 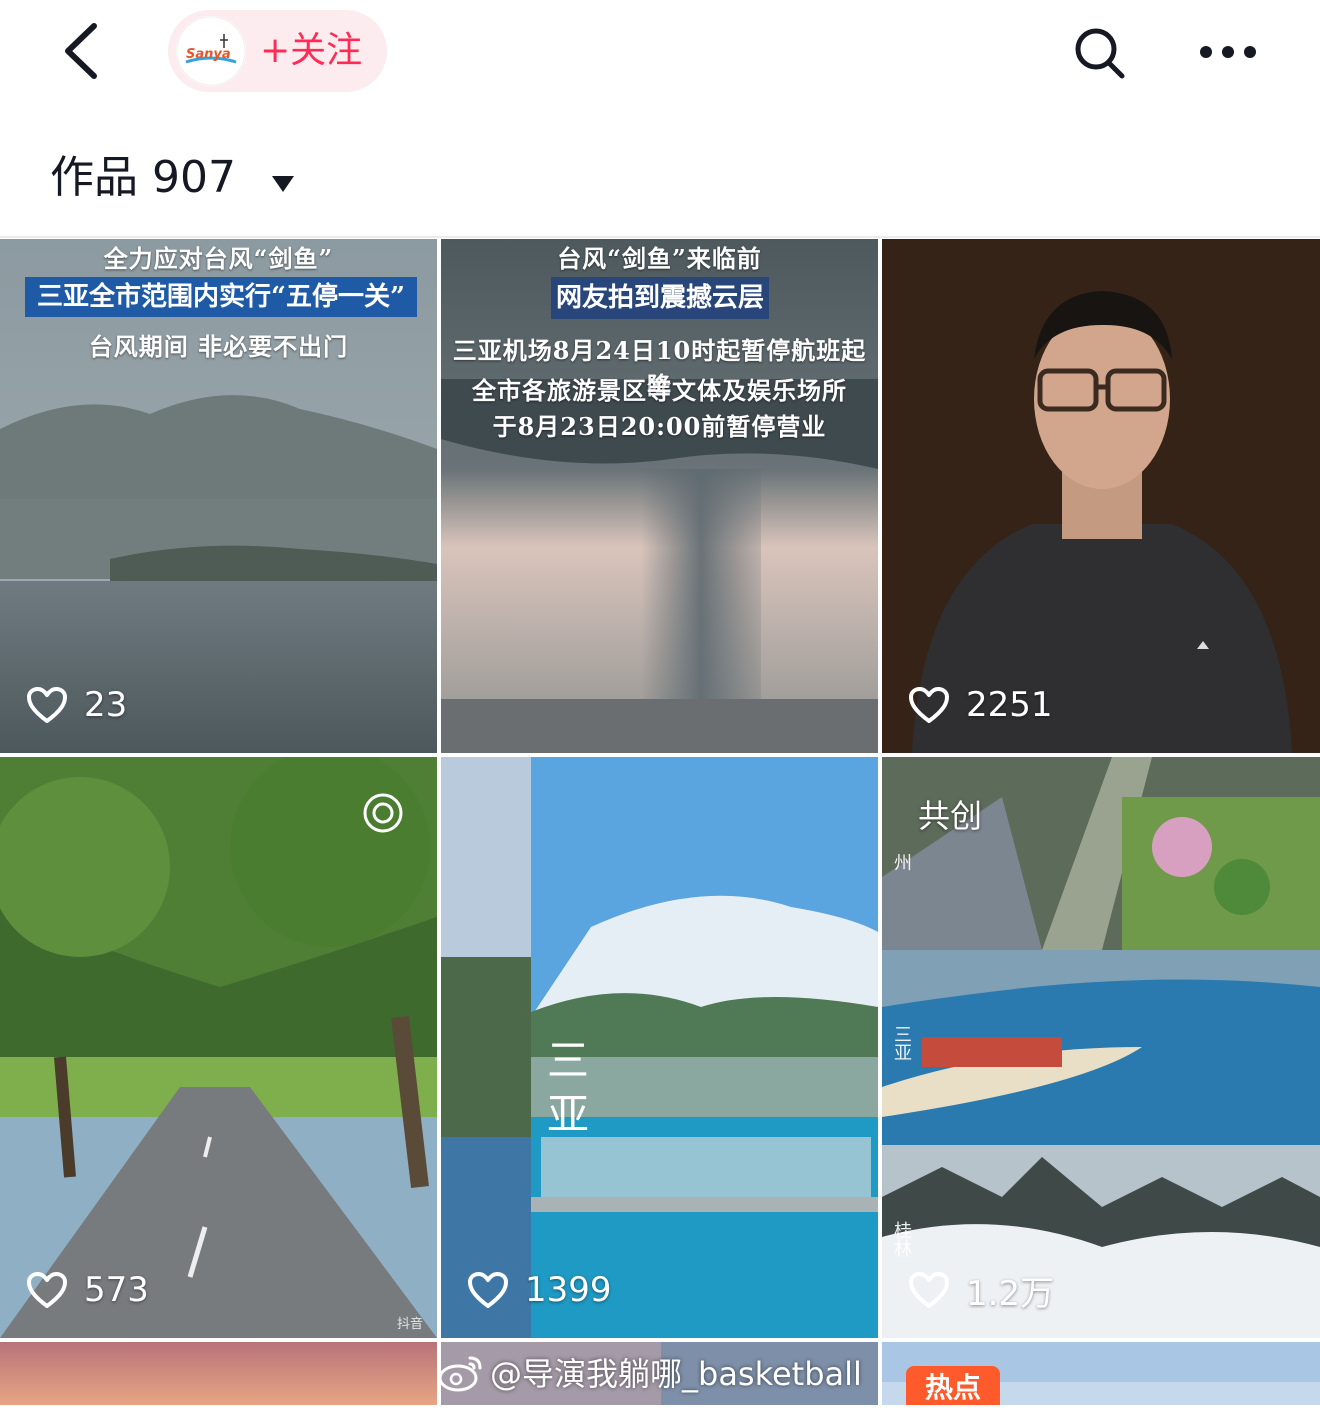 I want to click on works-label: 作品, so click(x=94, y=177).